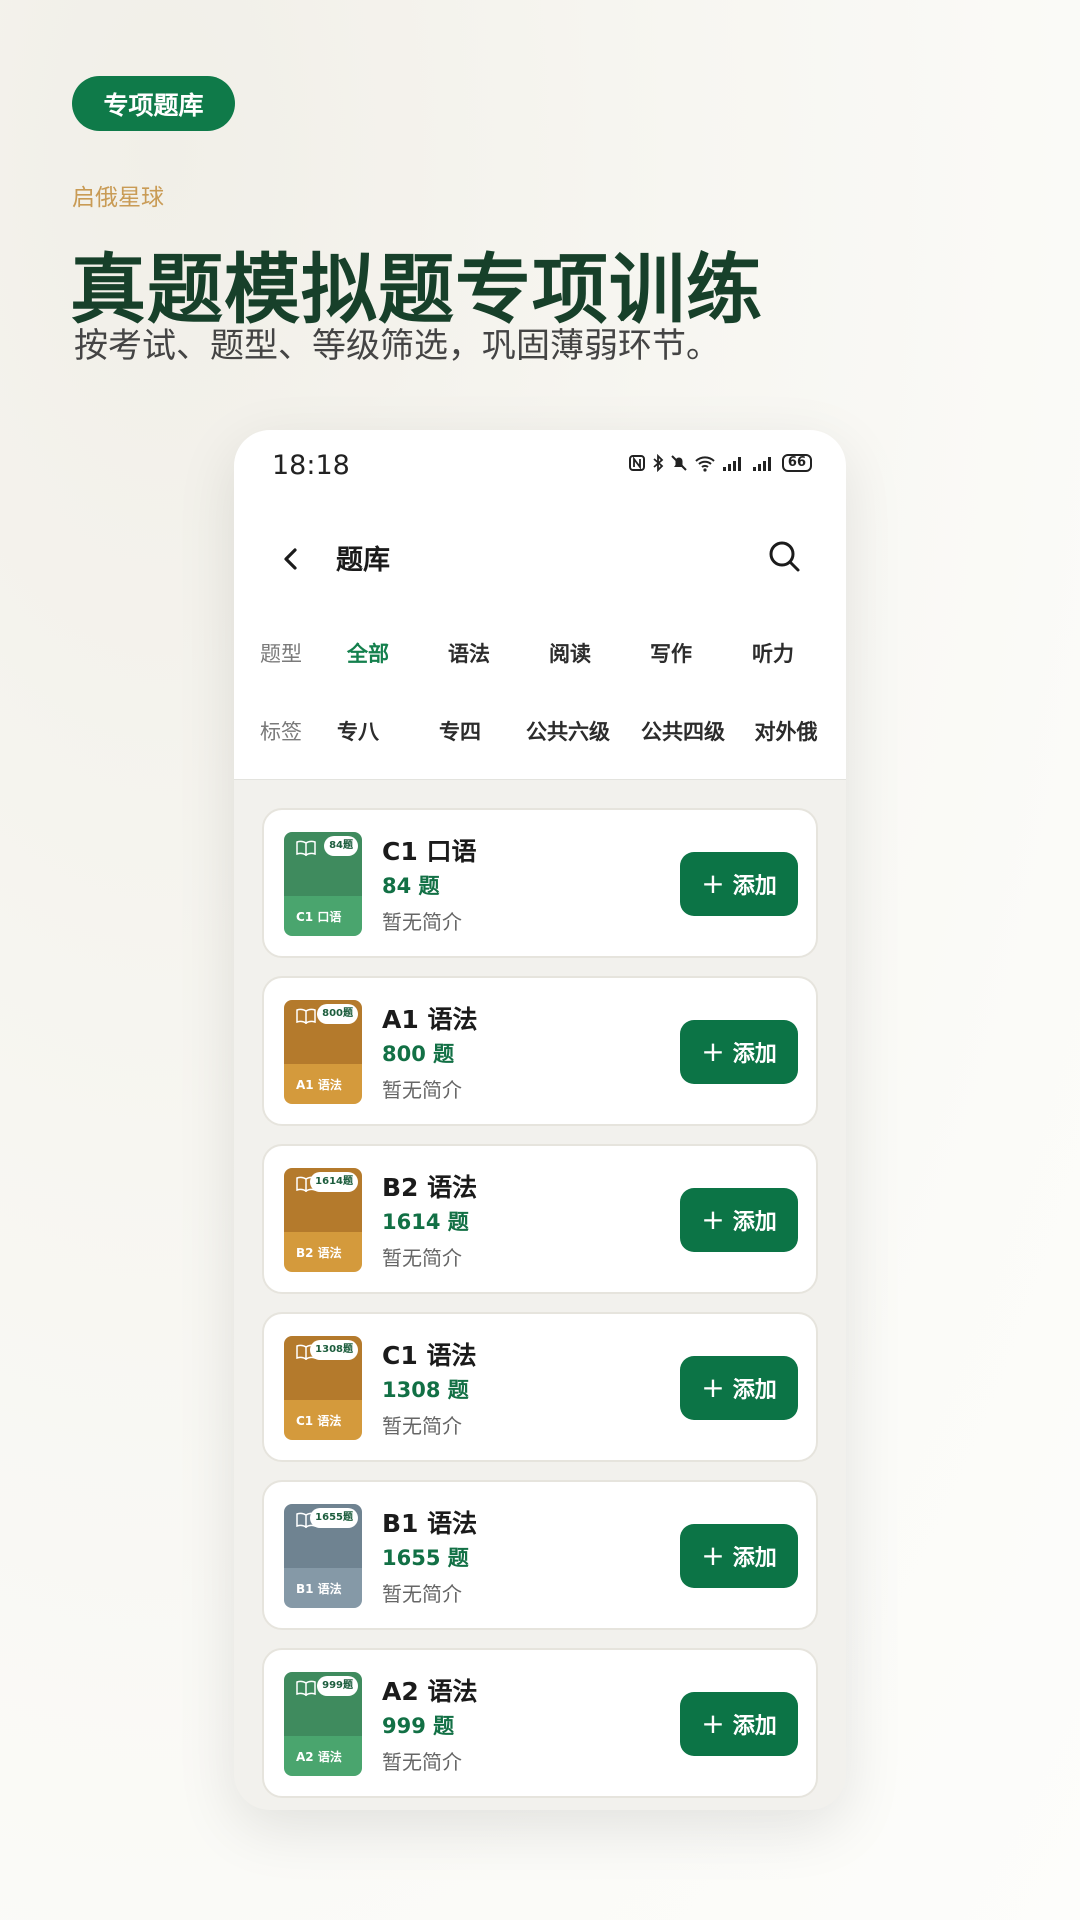 The image size is (1080, 1920). I want to click on bank-title: B2 语法, so click(430, 1187).